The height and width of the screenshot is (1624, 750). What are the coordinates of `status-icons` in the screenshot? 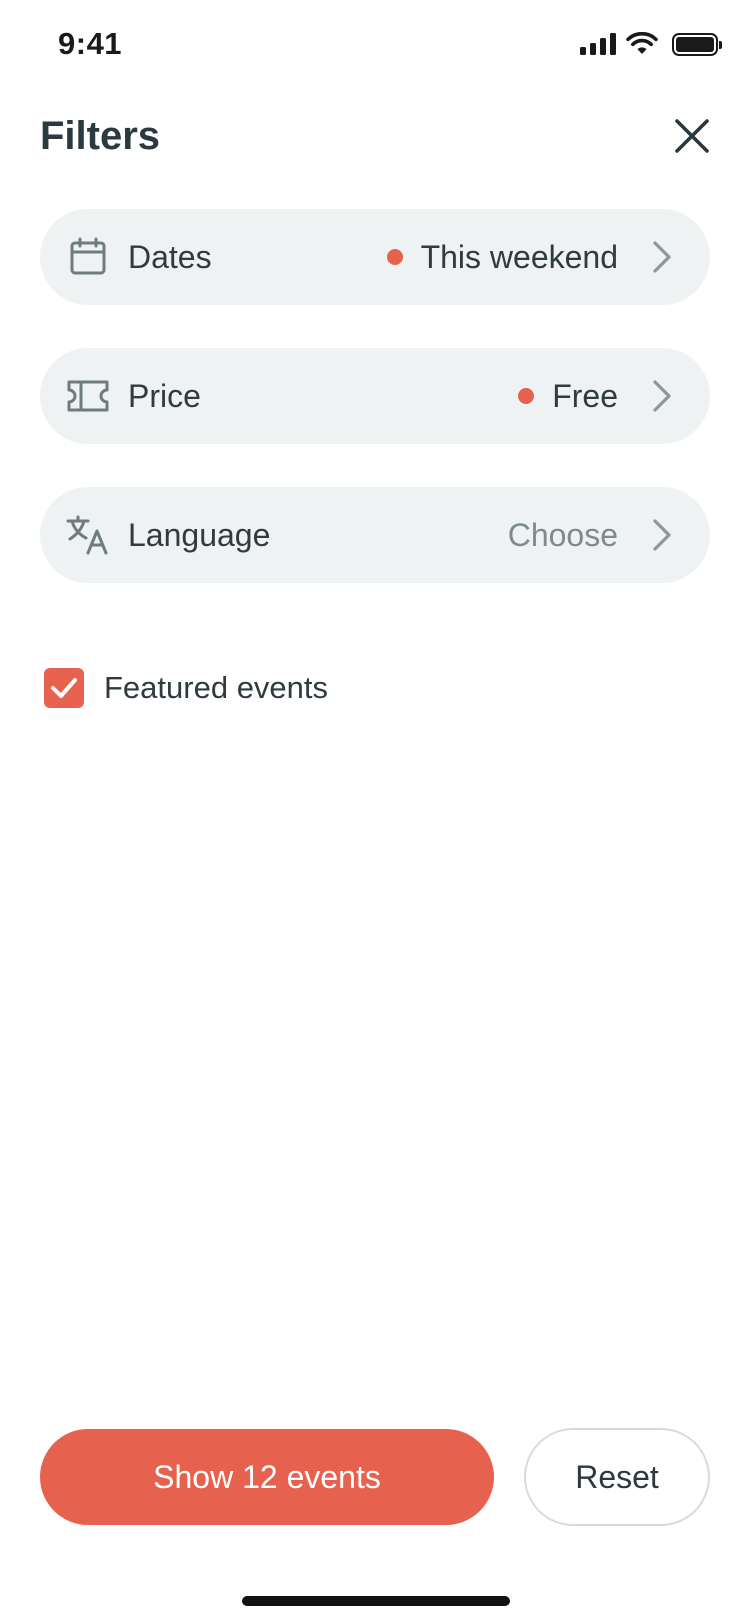 It's located at (651, 44).